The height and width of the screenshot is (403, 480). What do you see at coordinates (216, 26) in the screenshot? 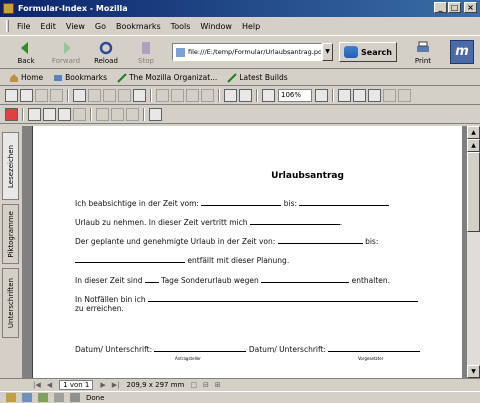
I see `menu-window: Window` at bounding box center [216, 26].